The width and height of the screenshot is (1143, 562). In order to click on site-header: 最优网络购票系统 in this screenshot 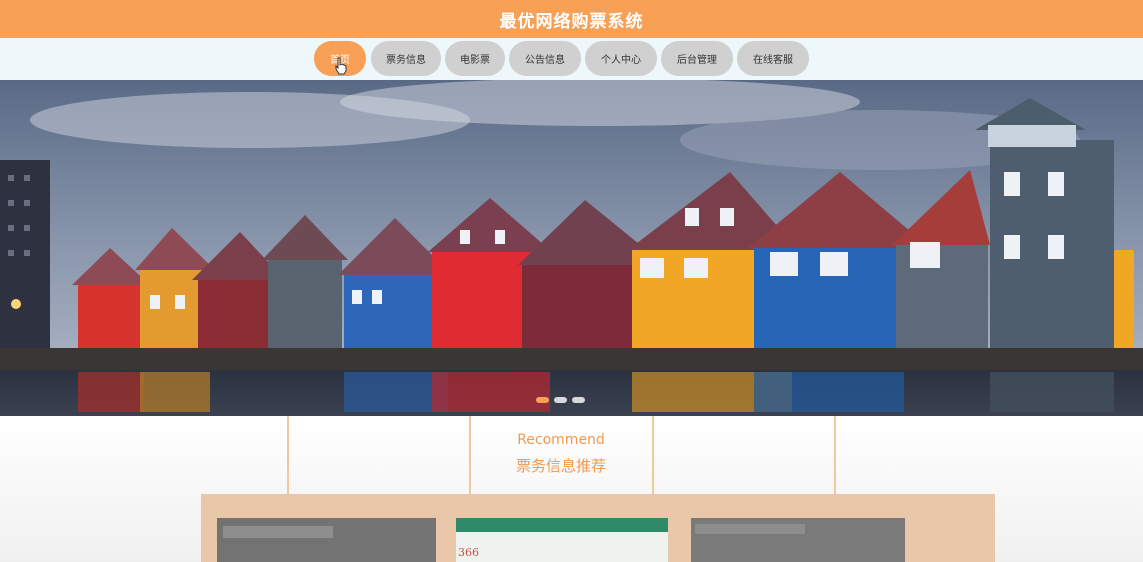, I will do `click(571, 19)`.